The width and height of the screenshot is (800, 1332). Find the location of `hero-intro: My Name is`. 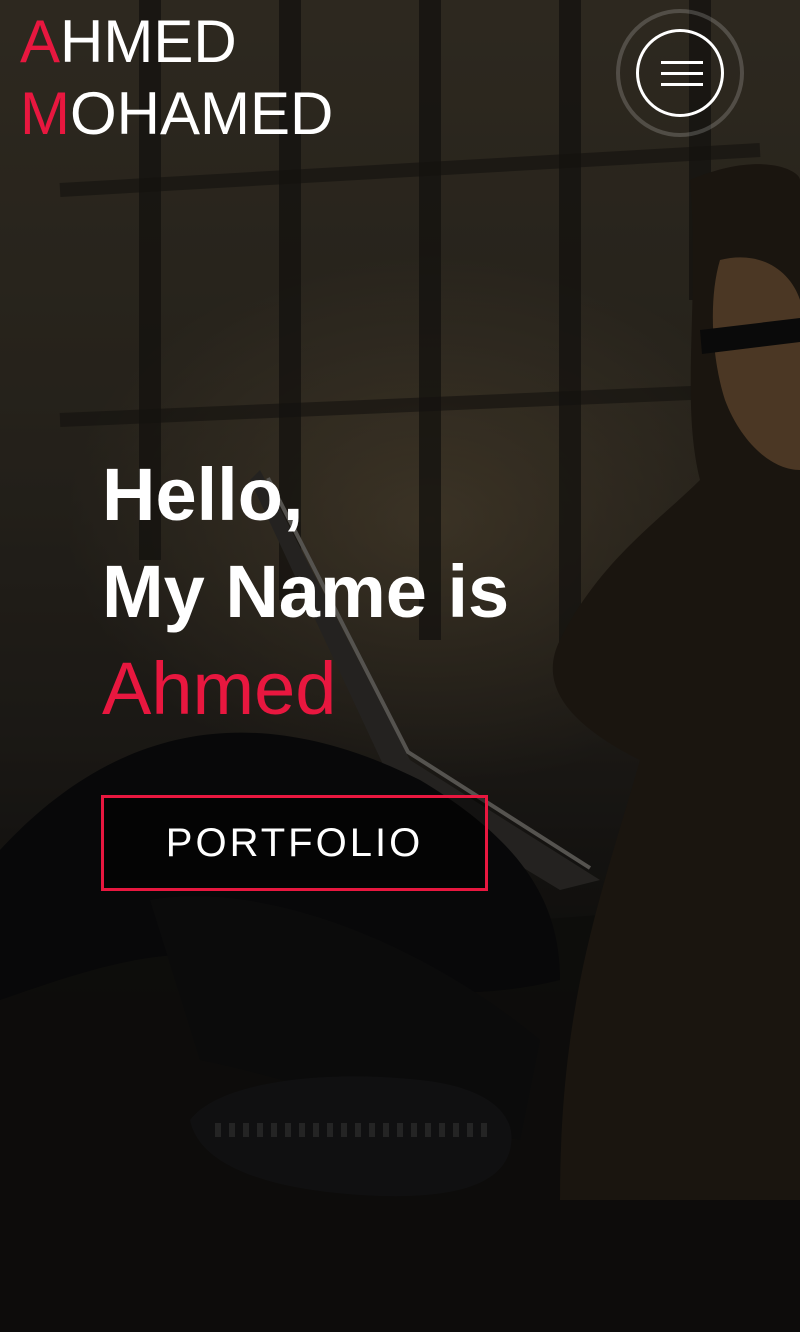

hero-intro: My Name is is located at coordinates (306, 591).